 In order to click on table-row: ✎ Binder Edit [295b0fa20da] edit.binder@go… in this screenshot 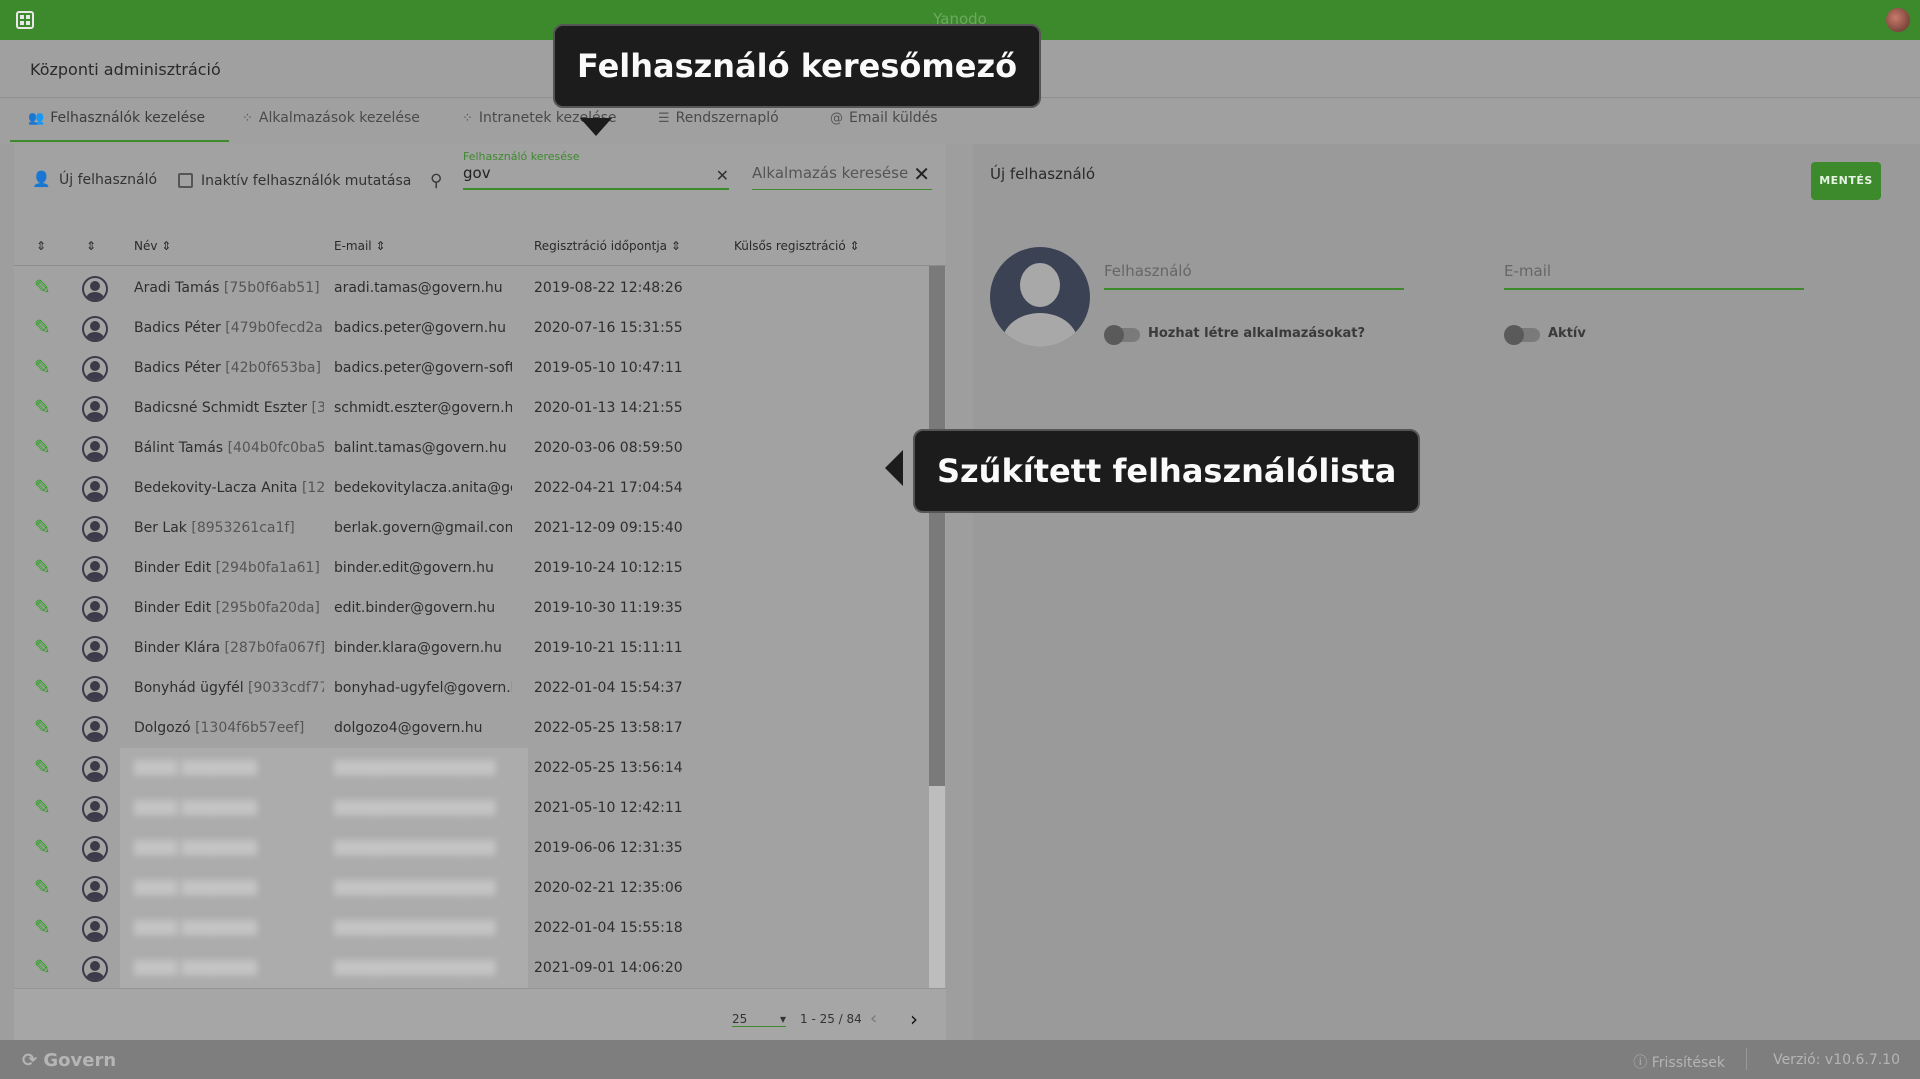, I will do `click(472, 608)`.